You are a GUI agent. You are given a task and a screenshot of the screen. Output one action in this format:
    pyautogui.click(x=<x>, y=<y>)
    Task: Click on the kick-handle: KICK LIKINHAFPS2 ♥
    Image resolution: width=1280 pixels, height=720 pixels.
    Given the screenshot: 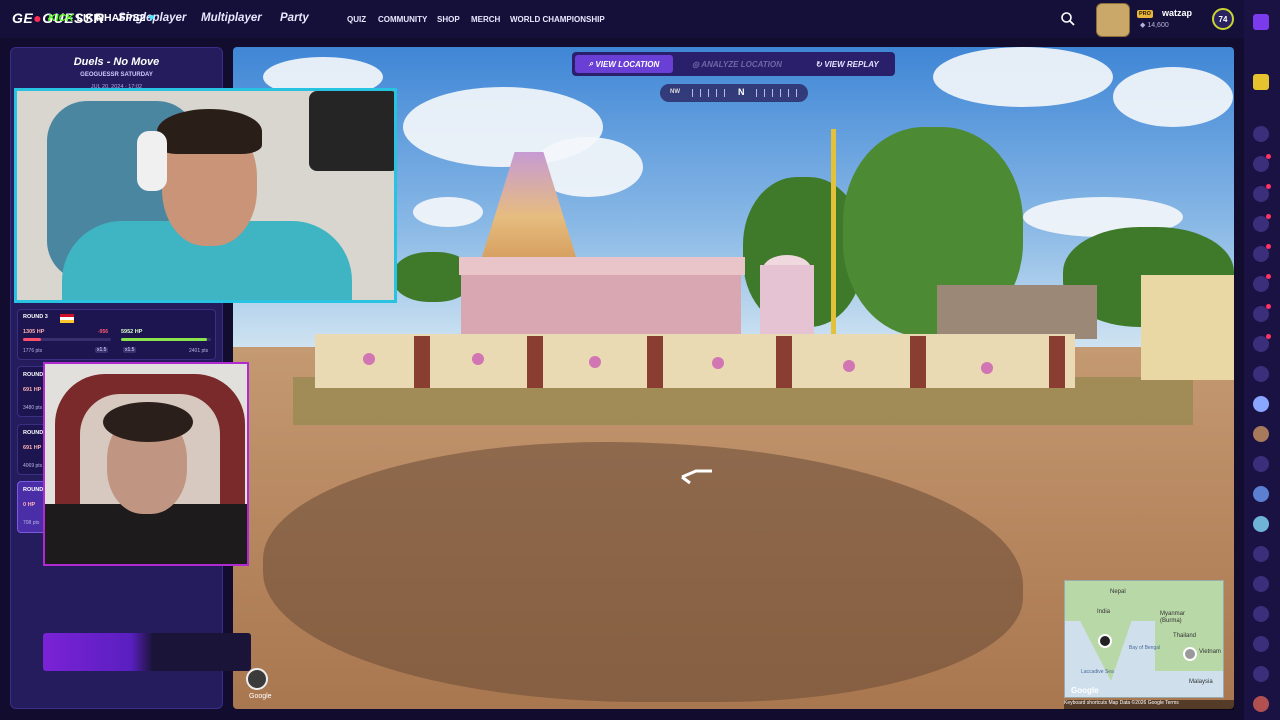 What is the action you would take?
    pyautogui.click(x=101, y=18)
    